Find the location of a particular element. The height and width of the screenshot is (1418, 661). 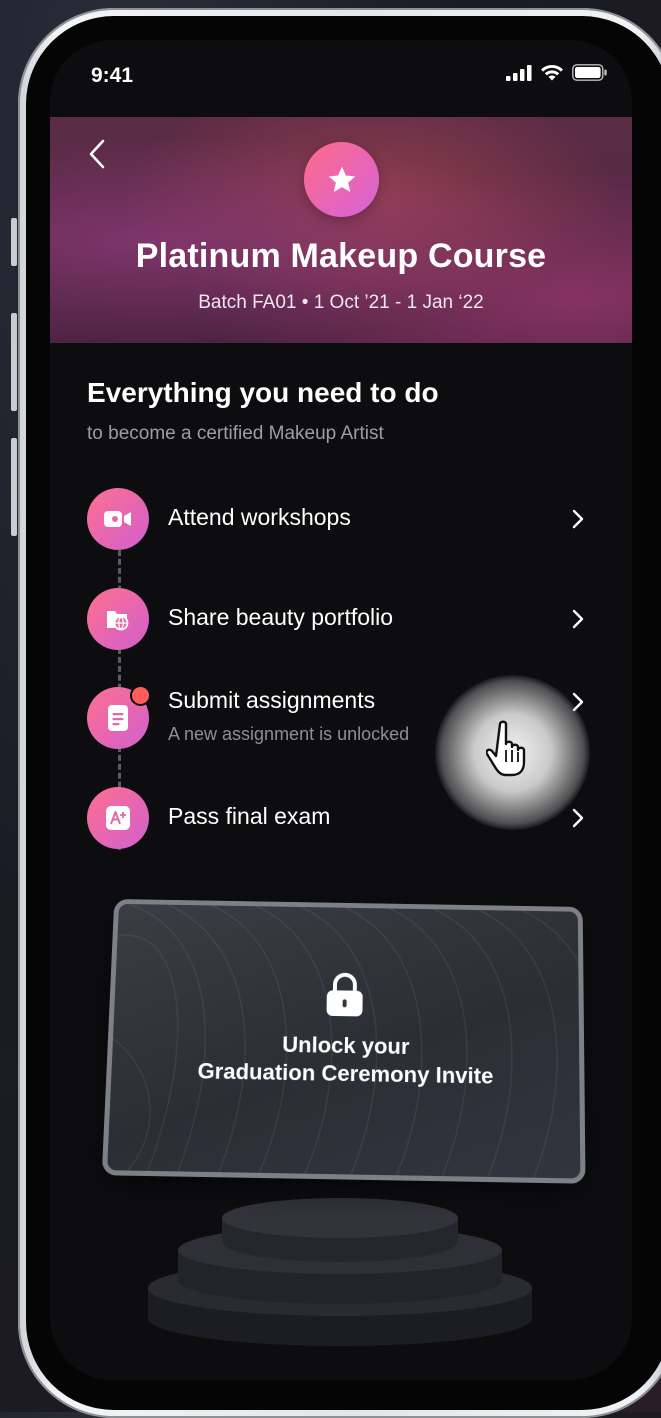

course-title: Platinum Makeup Course is located at coordinates (341, 256).